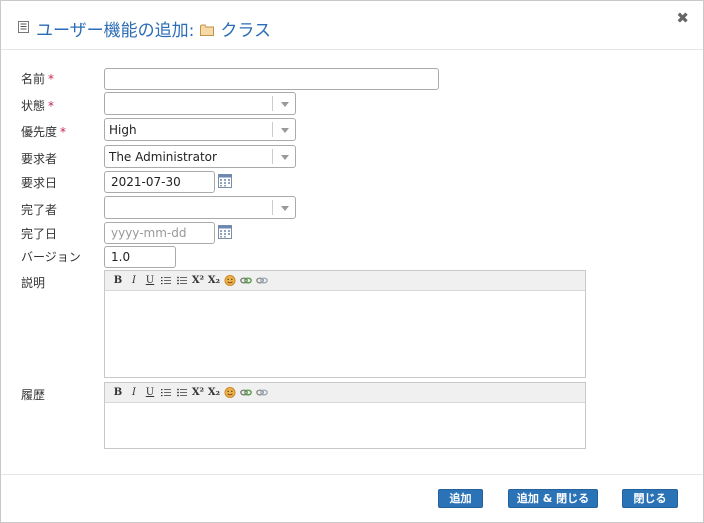 This screenshot has height=523, width=704. Describe the element at coordinates (200, 207) in the screenshot. I see `completed-by-select` at that location.